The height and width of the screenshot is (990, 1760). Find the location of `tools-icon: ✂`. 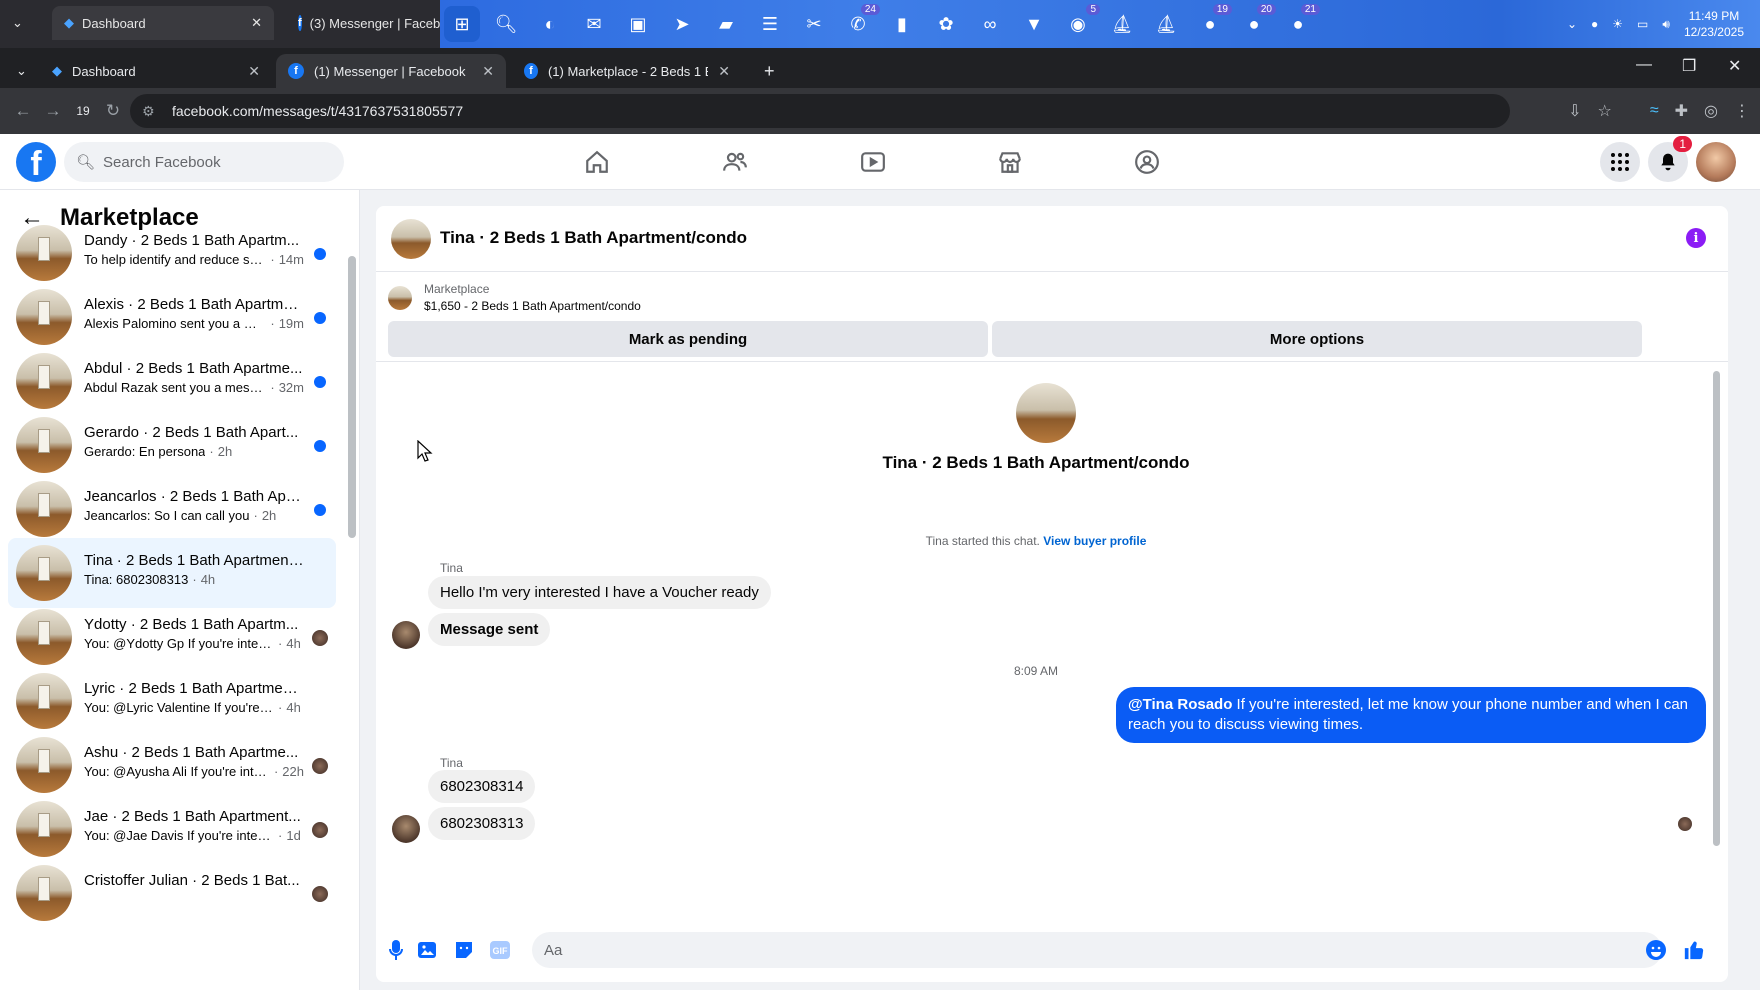

tools-icon: ✂ is located at coordinates (814, 24).